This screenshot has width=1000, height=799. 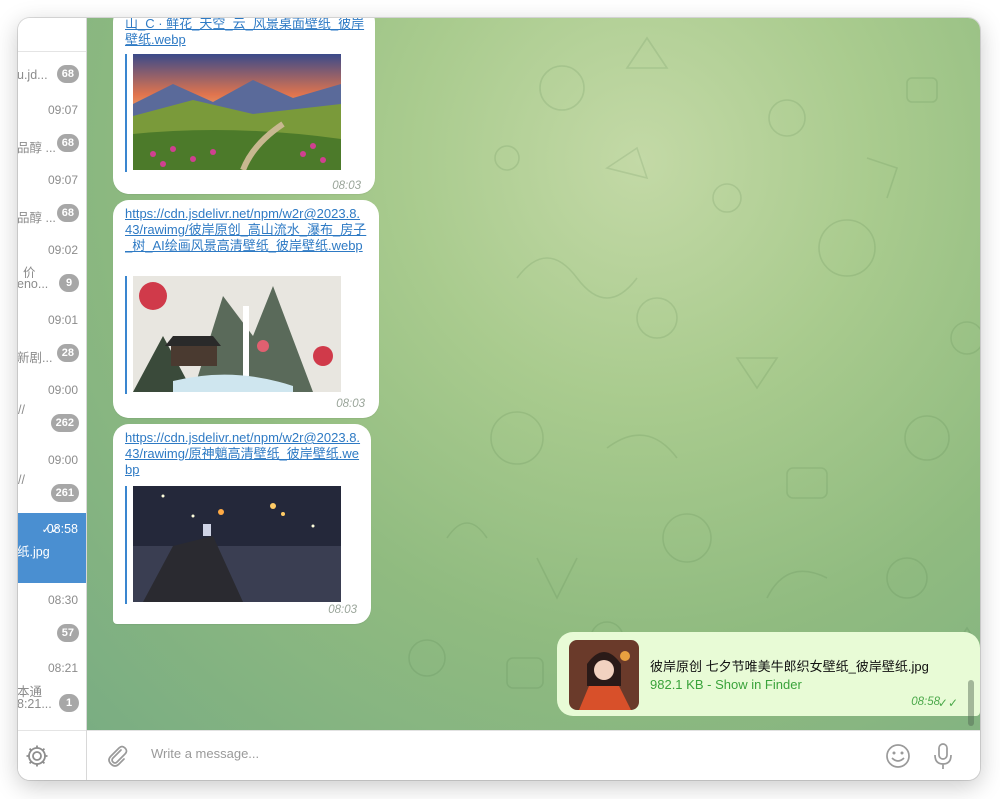 What do you see at coordinates (52, 473) in the screenshot?
I see `chat-list-item: 09:00 // 261` at bounding box center [52, 473].